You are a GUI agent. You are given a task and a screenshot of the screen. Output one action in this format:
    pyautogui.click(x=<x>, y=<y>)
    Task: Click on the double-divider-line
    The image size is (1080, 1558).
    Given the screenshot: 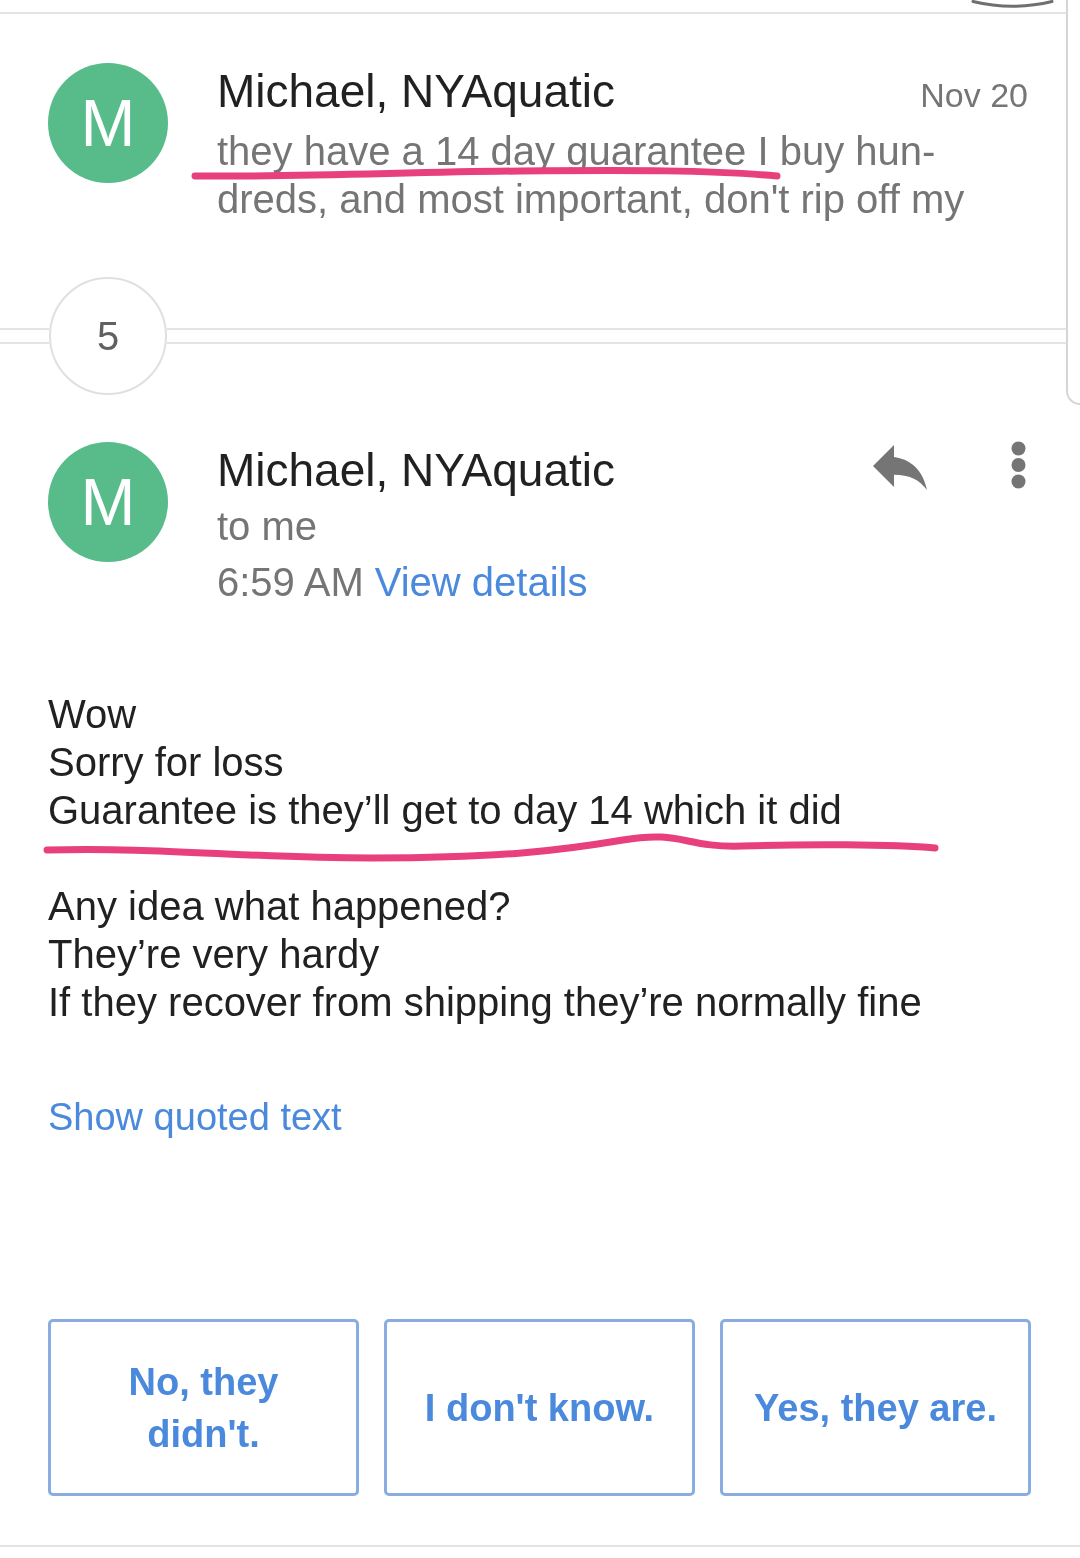 What is the action you would take?
    pyautogui.click(x=24, y=336)
    